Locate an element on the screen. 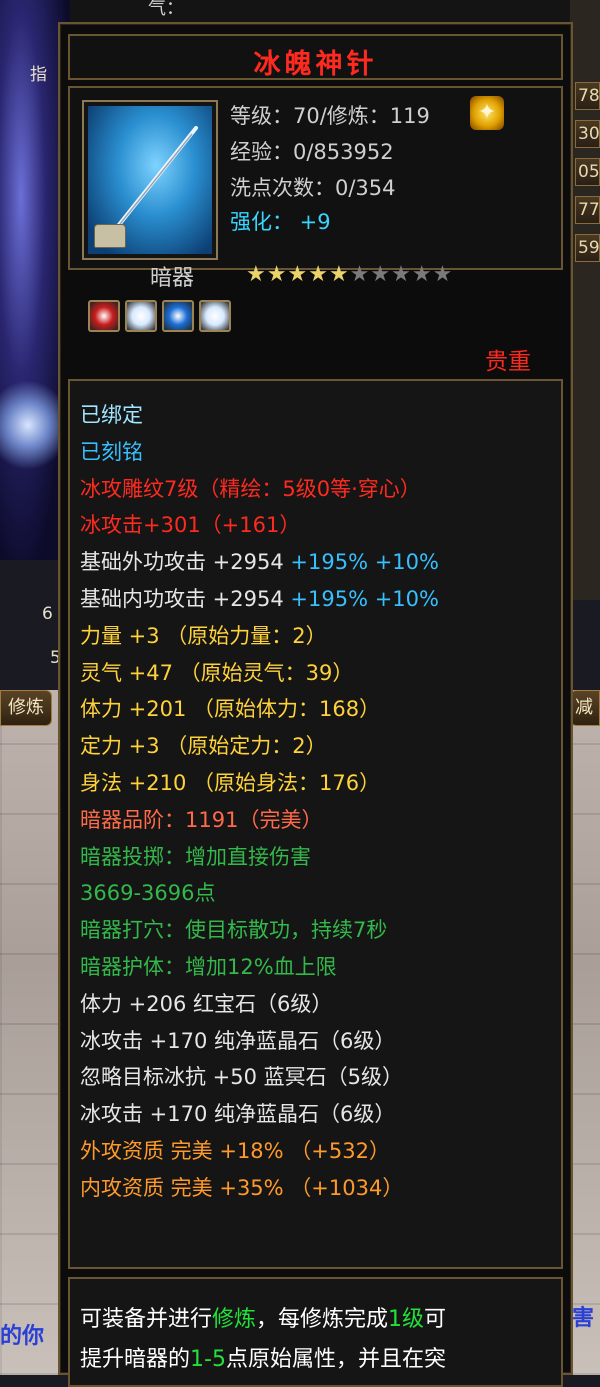 Image resolution: width=600 pixels, height=1387 pixels. gem-slots is located at coordinates (162, 316).